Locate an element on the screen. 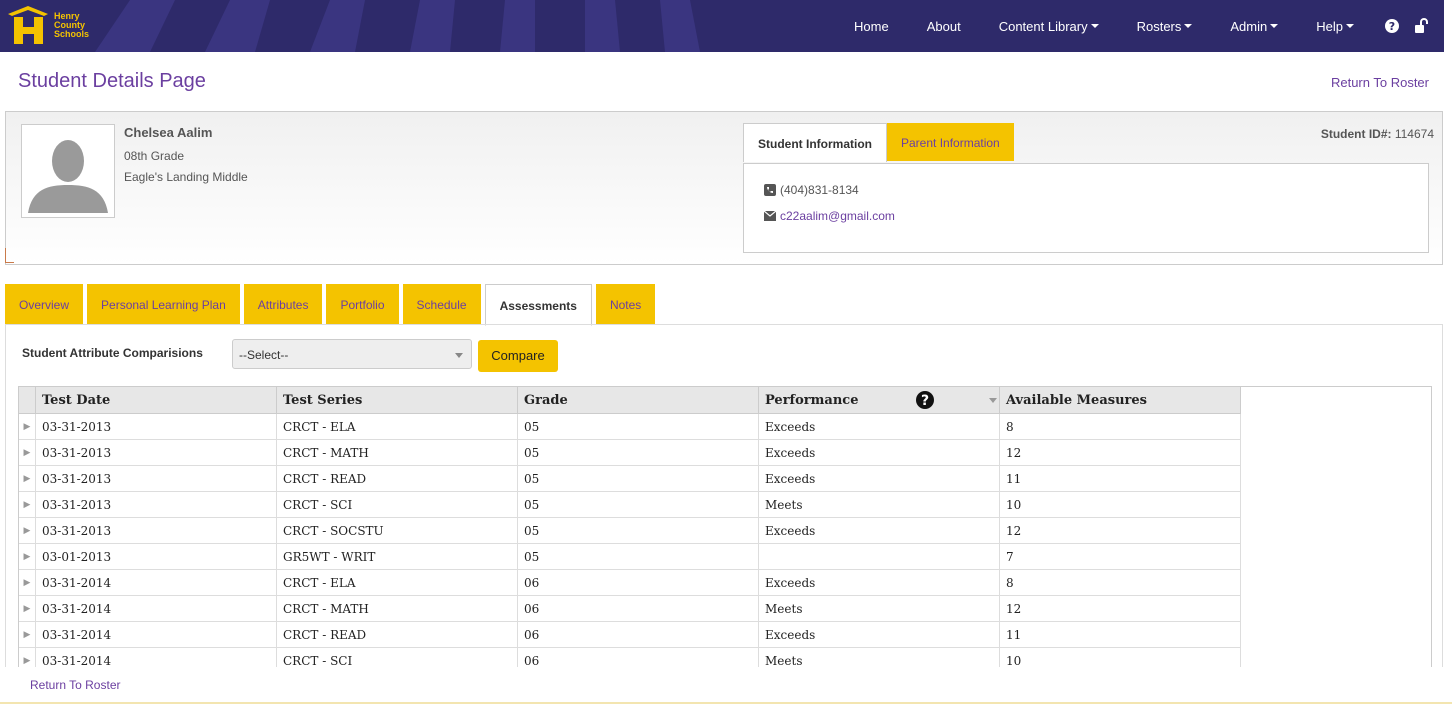  nav-rosters: Rosters is located at coordinates (1165, 26).